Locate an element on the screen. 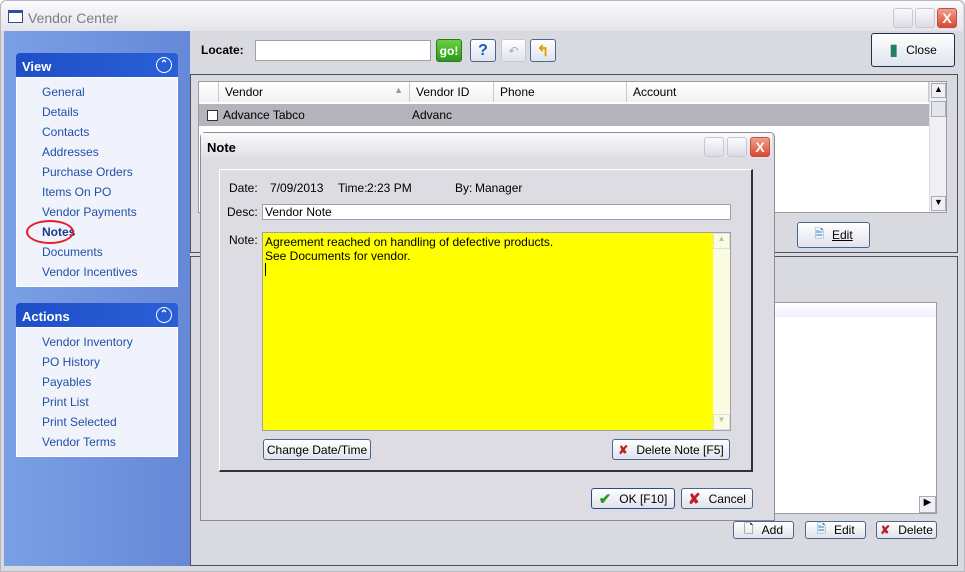 This screenshot has height=572, width=965. notes-grid: ▶ is located at coordinates (848, 408).